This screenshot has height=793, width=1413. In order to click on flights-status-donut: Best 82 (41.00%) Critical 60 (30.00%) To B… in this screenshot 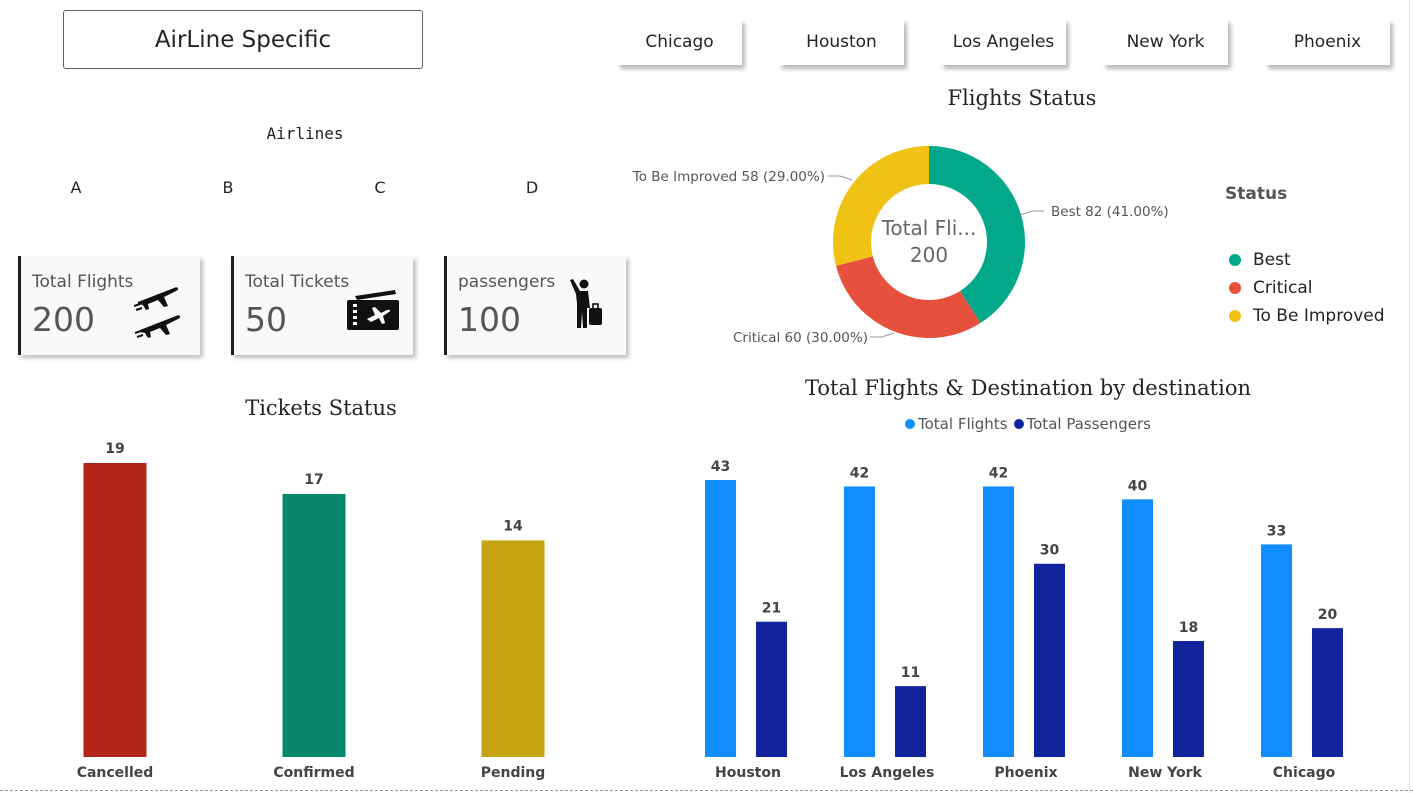, I will do `click(900, 246)`.